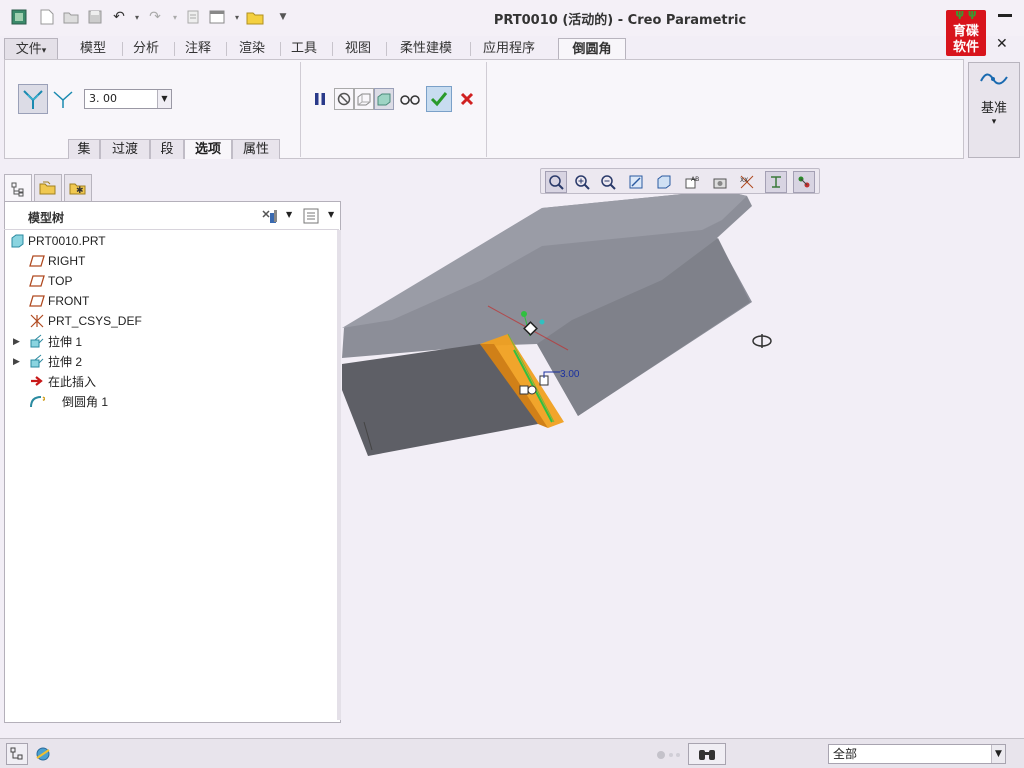 The width and height of the screenshot is (1024, 768). I want to click on view-manager-button, so click(720, 182).